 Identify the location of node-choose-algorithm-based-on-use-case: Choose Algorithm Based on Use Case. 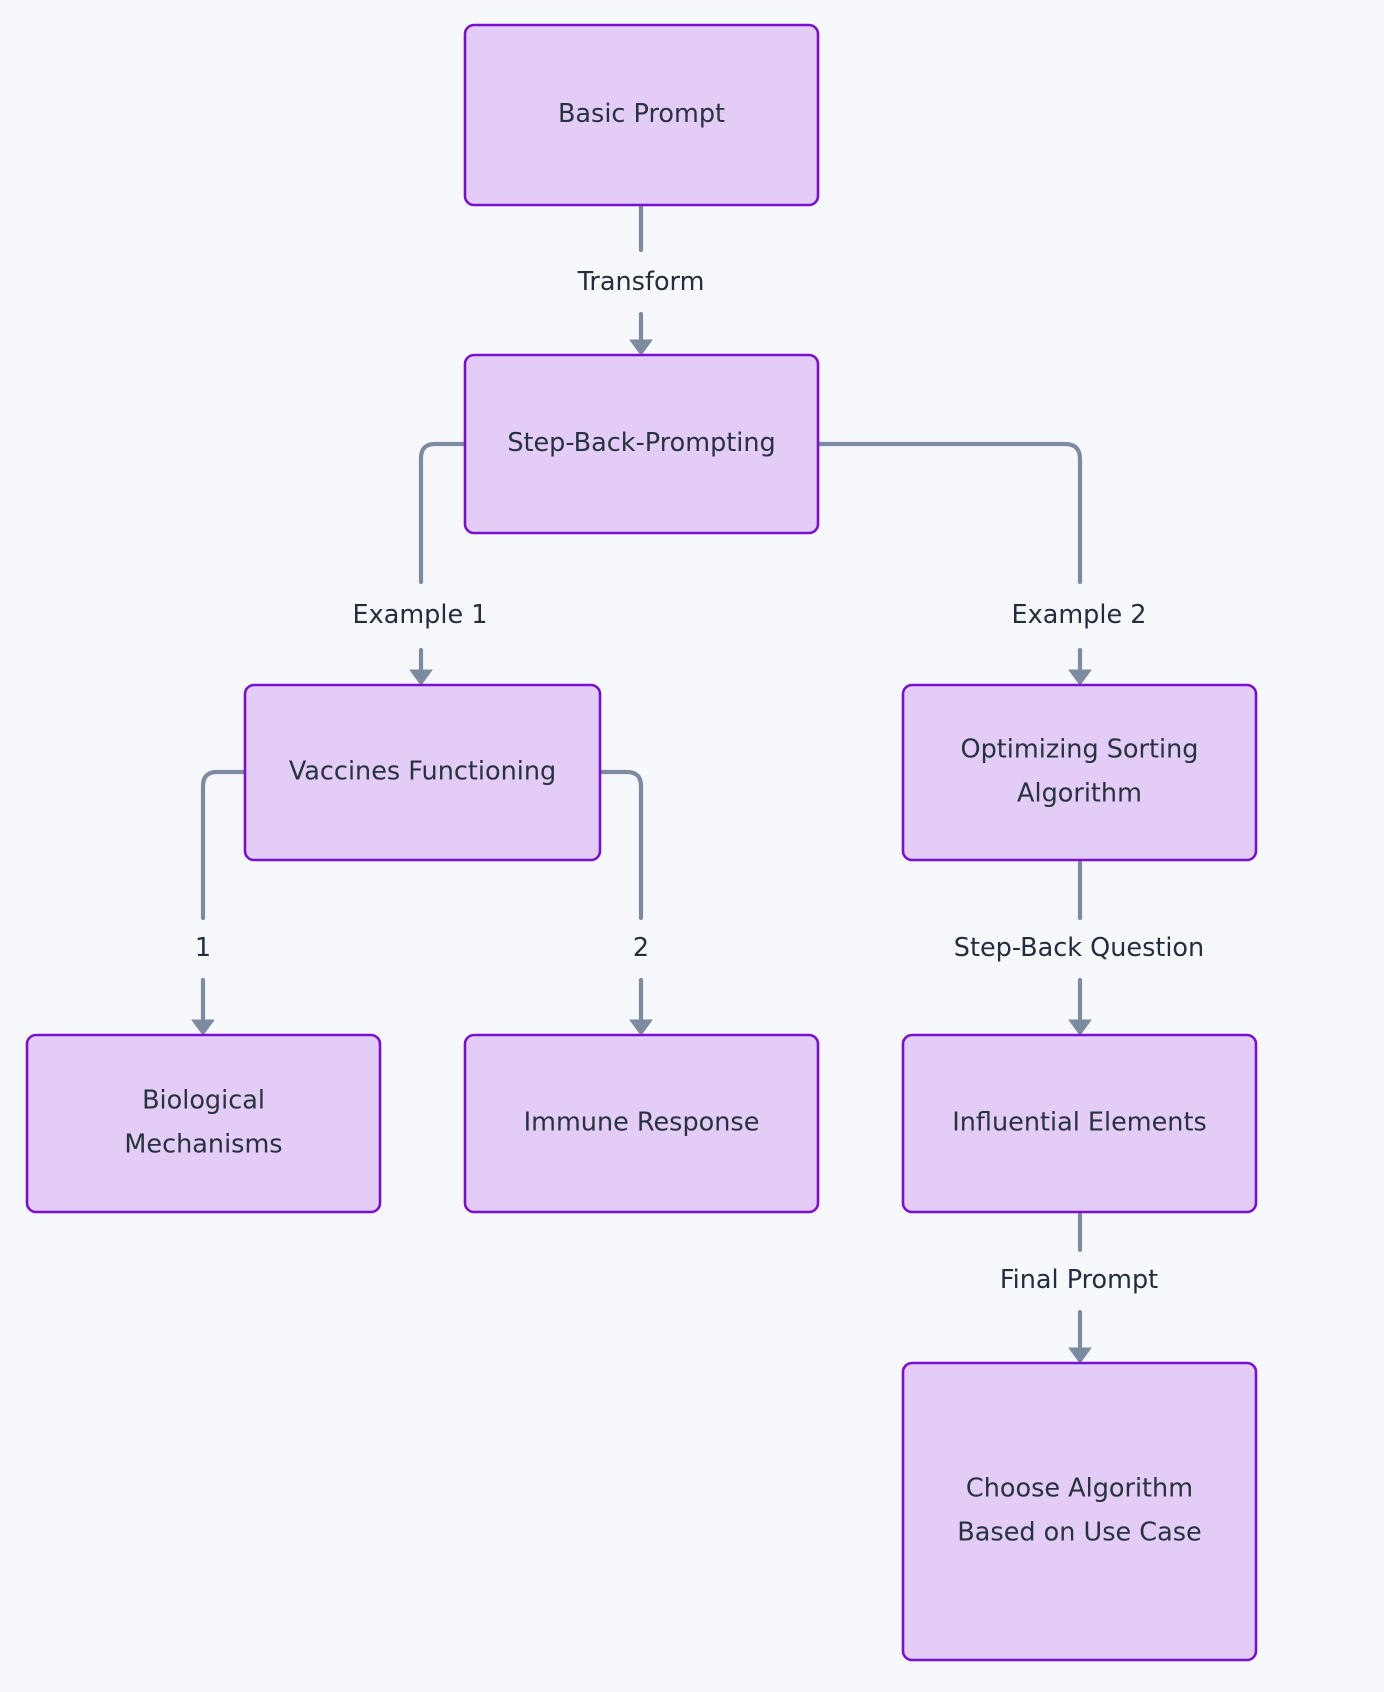
(1079, 1511).